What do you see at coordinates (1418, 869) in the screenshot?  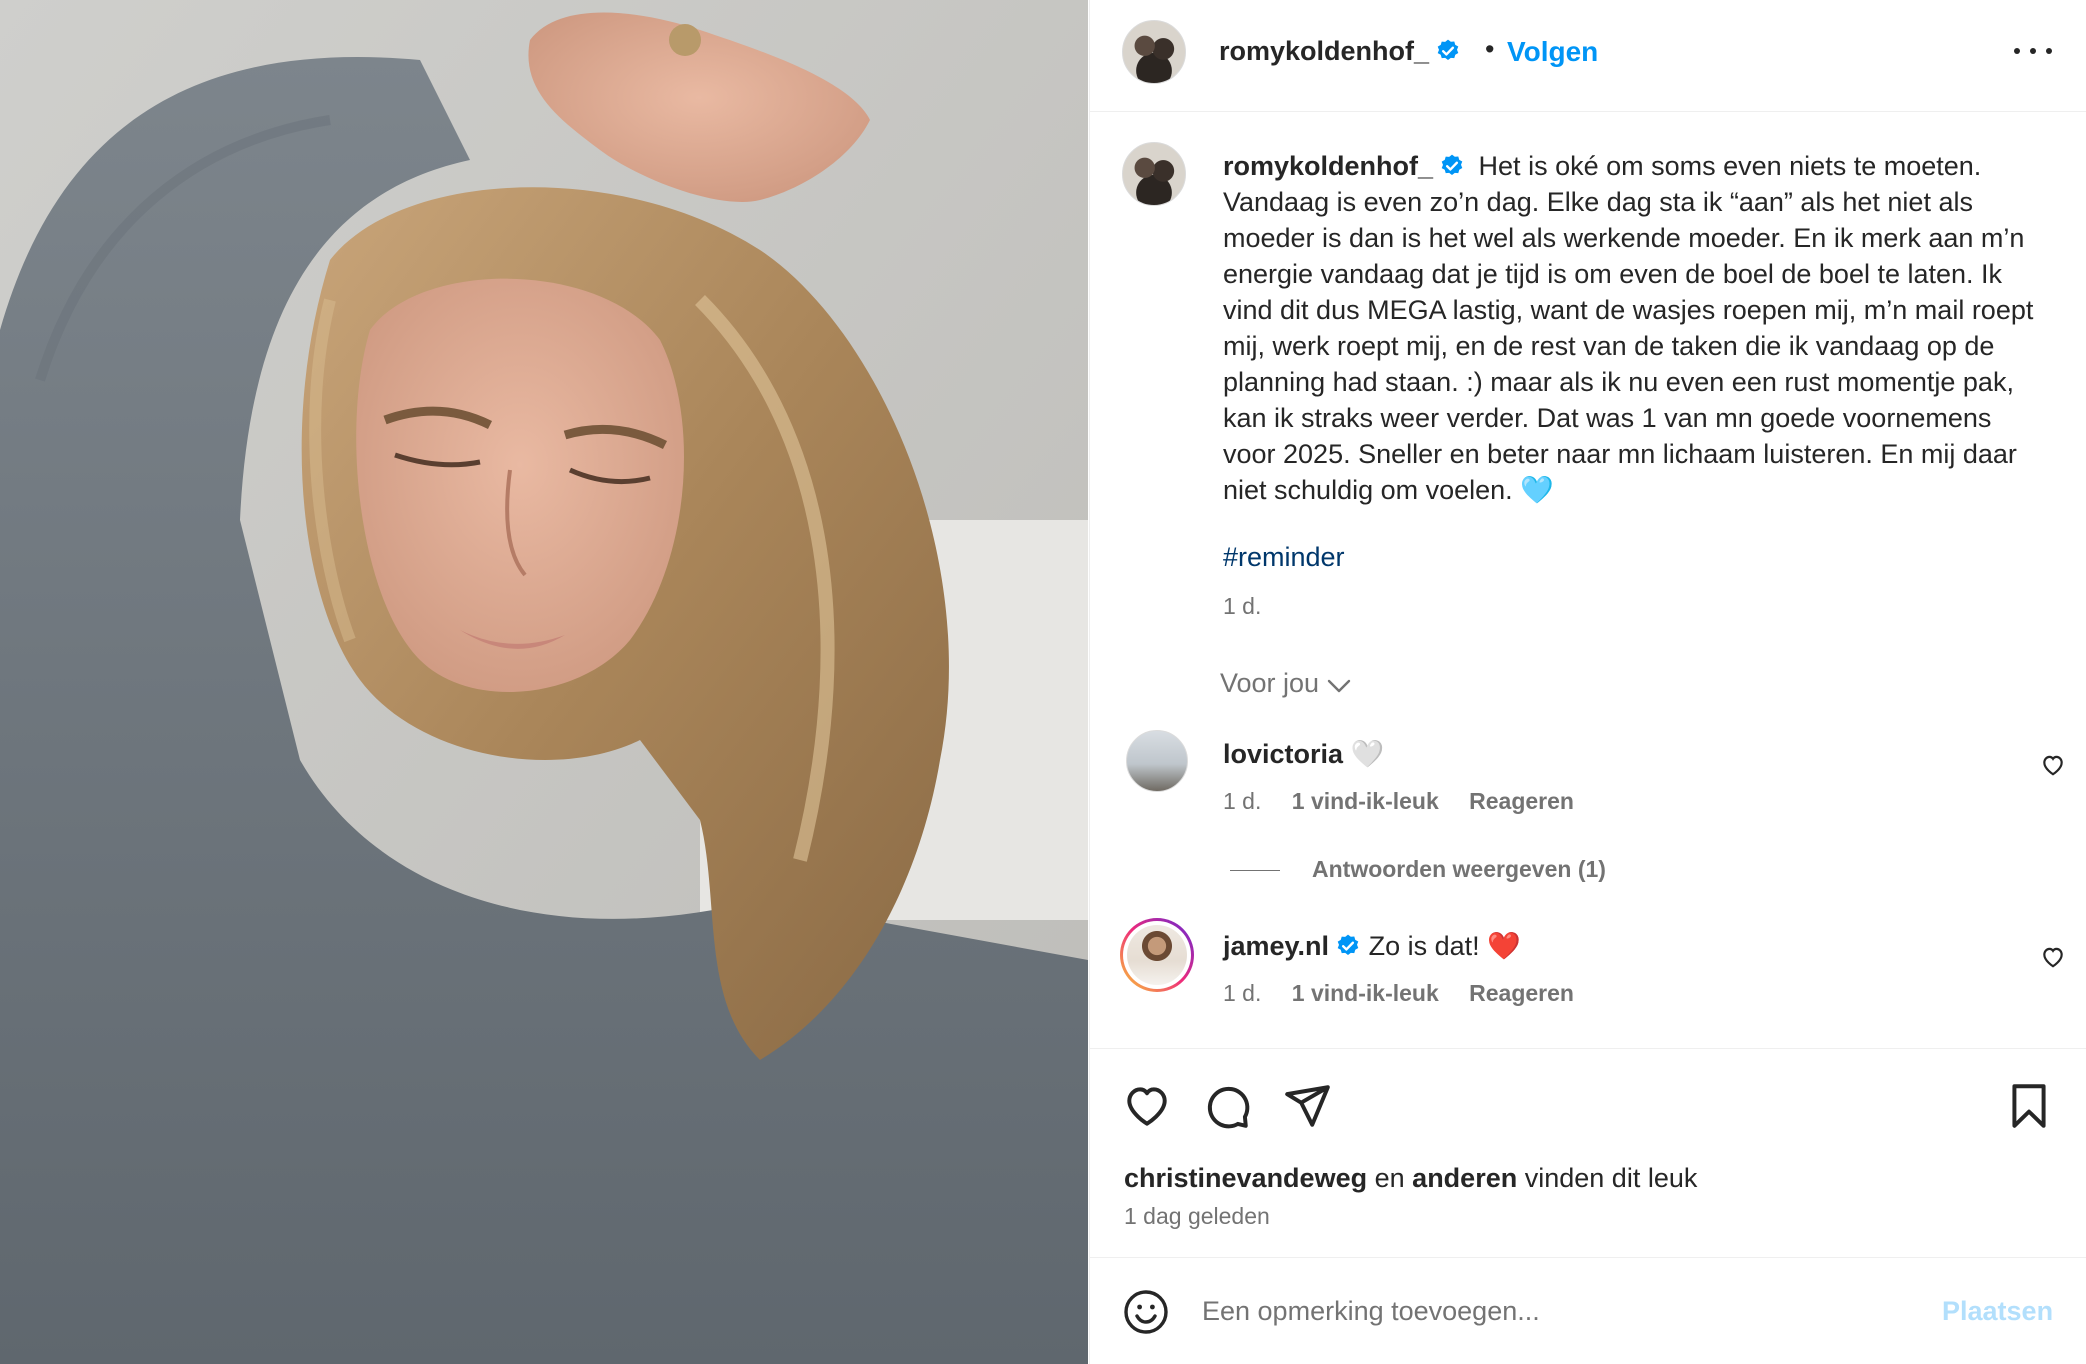 I see `view-replies-button: Antwoorden weergeven (1)` at bounding box center [1418, 869].